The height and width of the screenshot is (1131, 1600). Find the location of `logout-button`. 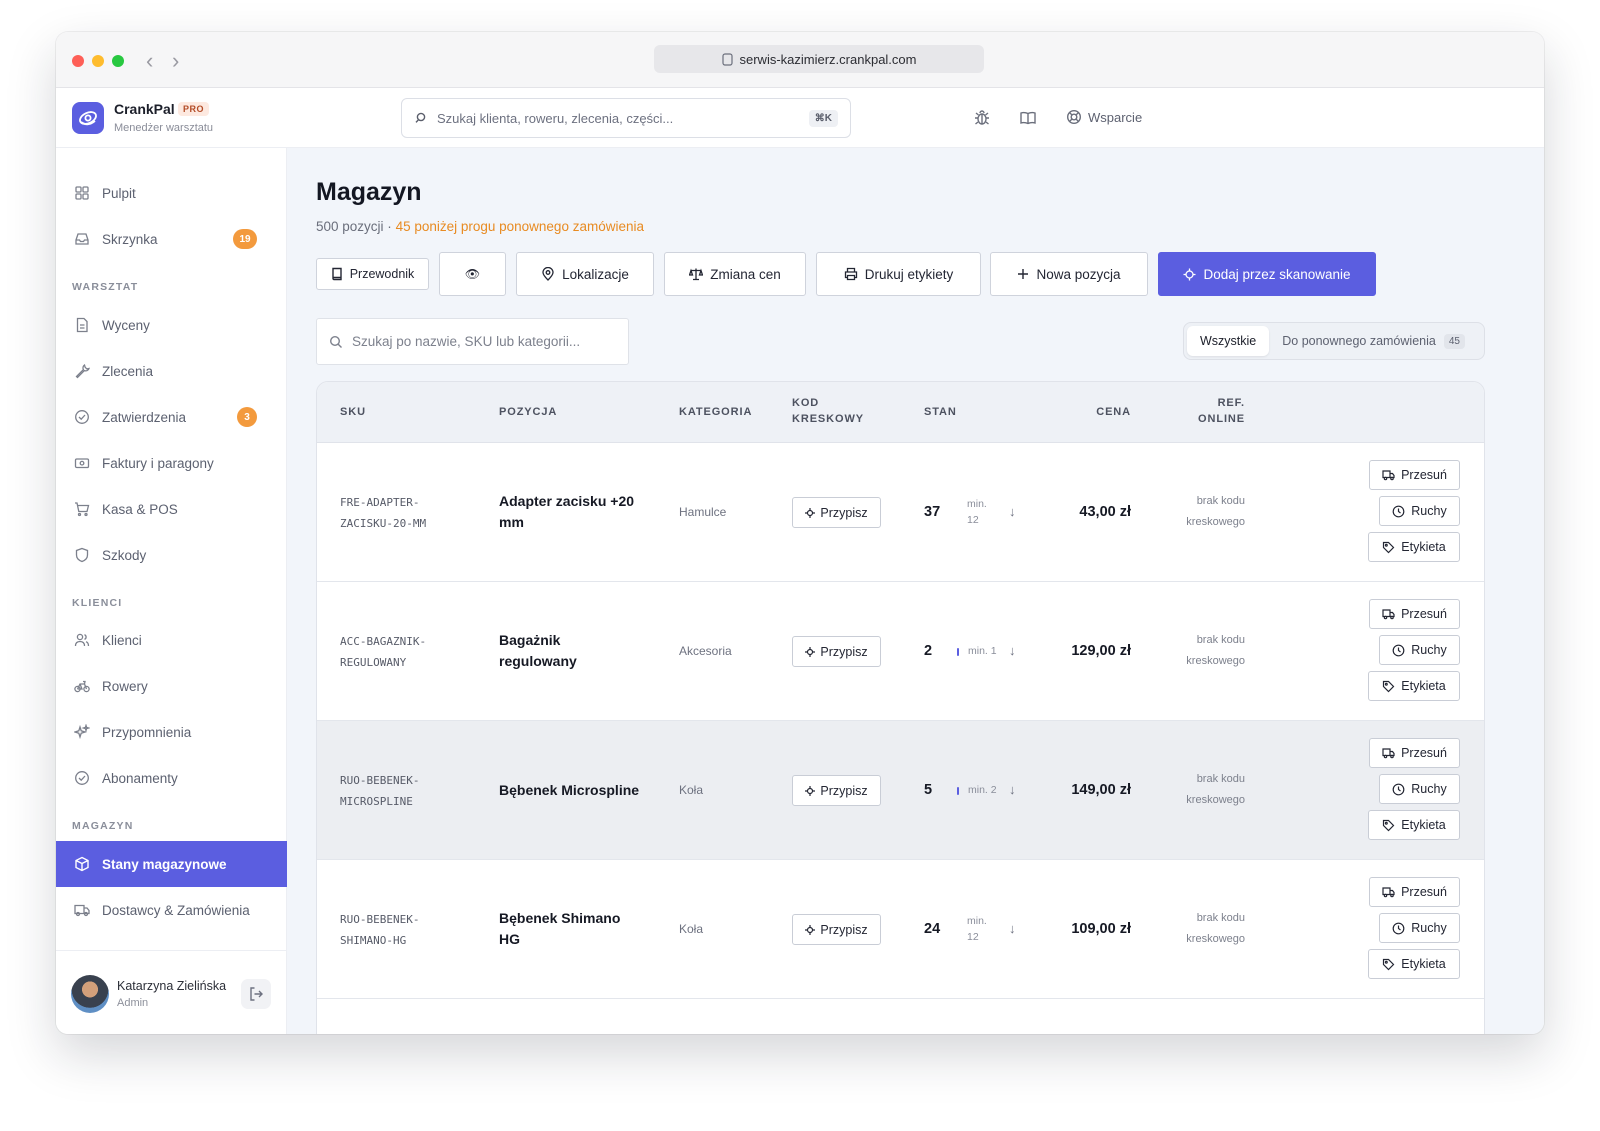

logout-button is located at coordinates (256, 994).